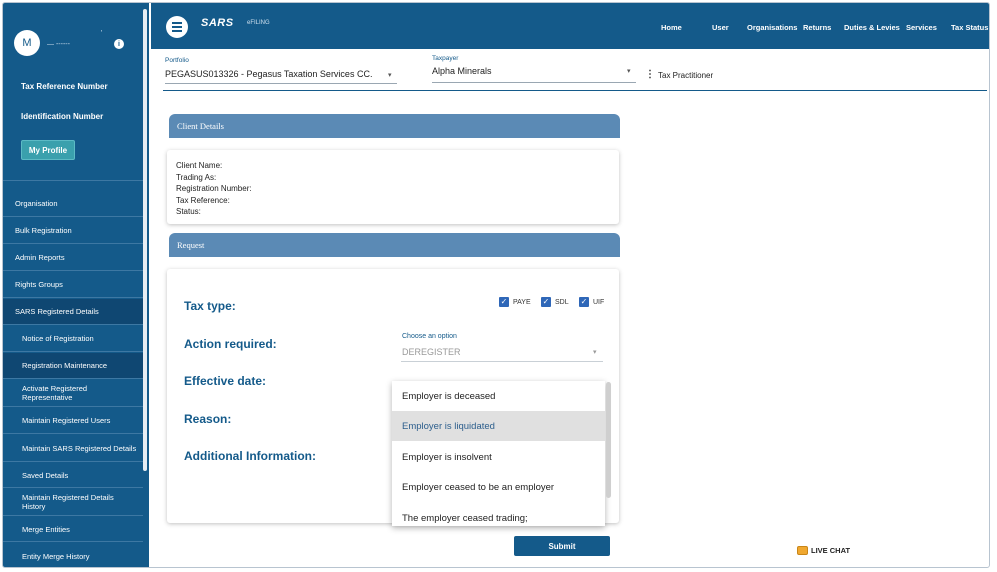  I want to click on sidebar-item-notice-of-registration: Notice of Registration, so click(73, 339).